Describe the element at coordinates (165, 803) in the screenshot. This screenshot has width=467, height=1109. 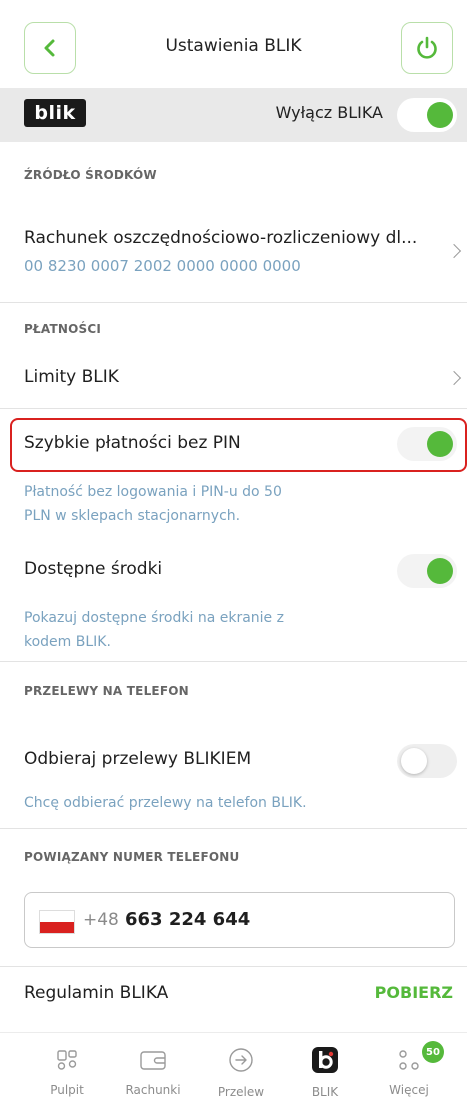
I see `receive-transfers-desc: Chcę odbierać przelewy na telefon BLIK.` at that location.